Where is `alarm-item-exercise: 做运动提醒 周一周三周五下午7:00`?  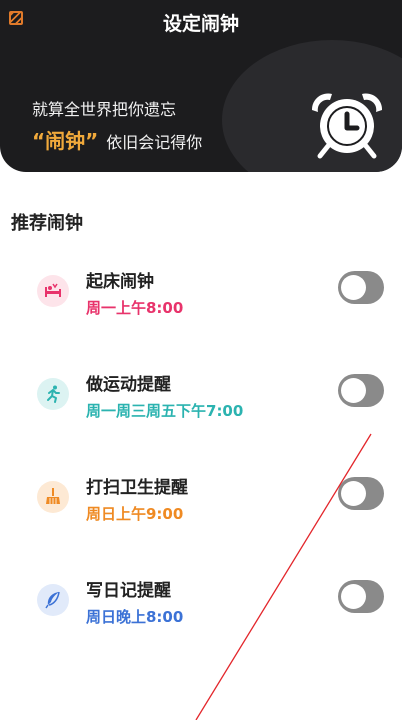
alarm-item-exercise: 做运动提醒 周一周三周五下午7:00 is located at coordinates (201, 410).